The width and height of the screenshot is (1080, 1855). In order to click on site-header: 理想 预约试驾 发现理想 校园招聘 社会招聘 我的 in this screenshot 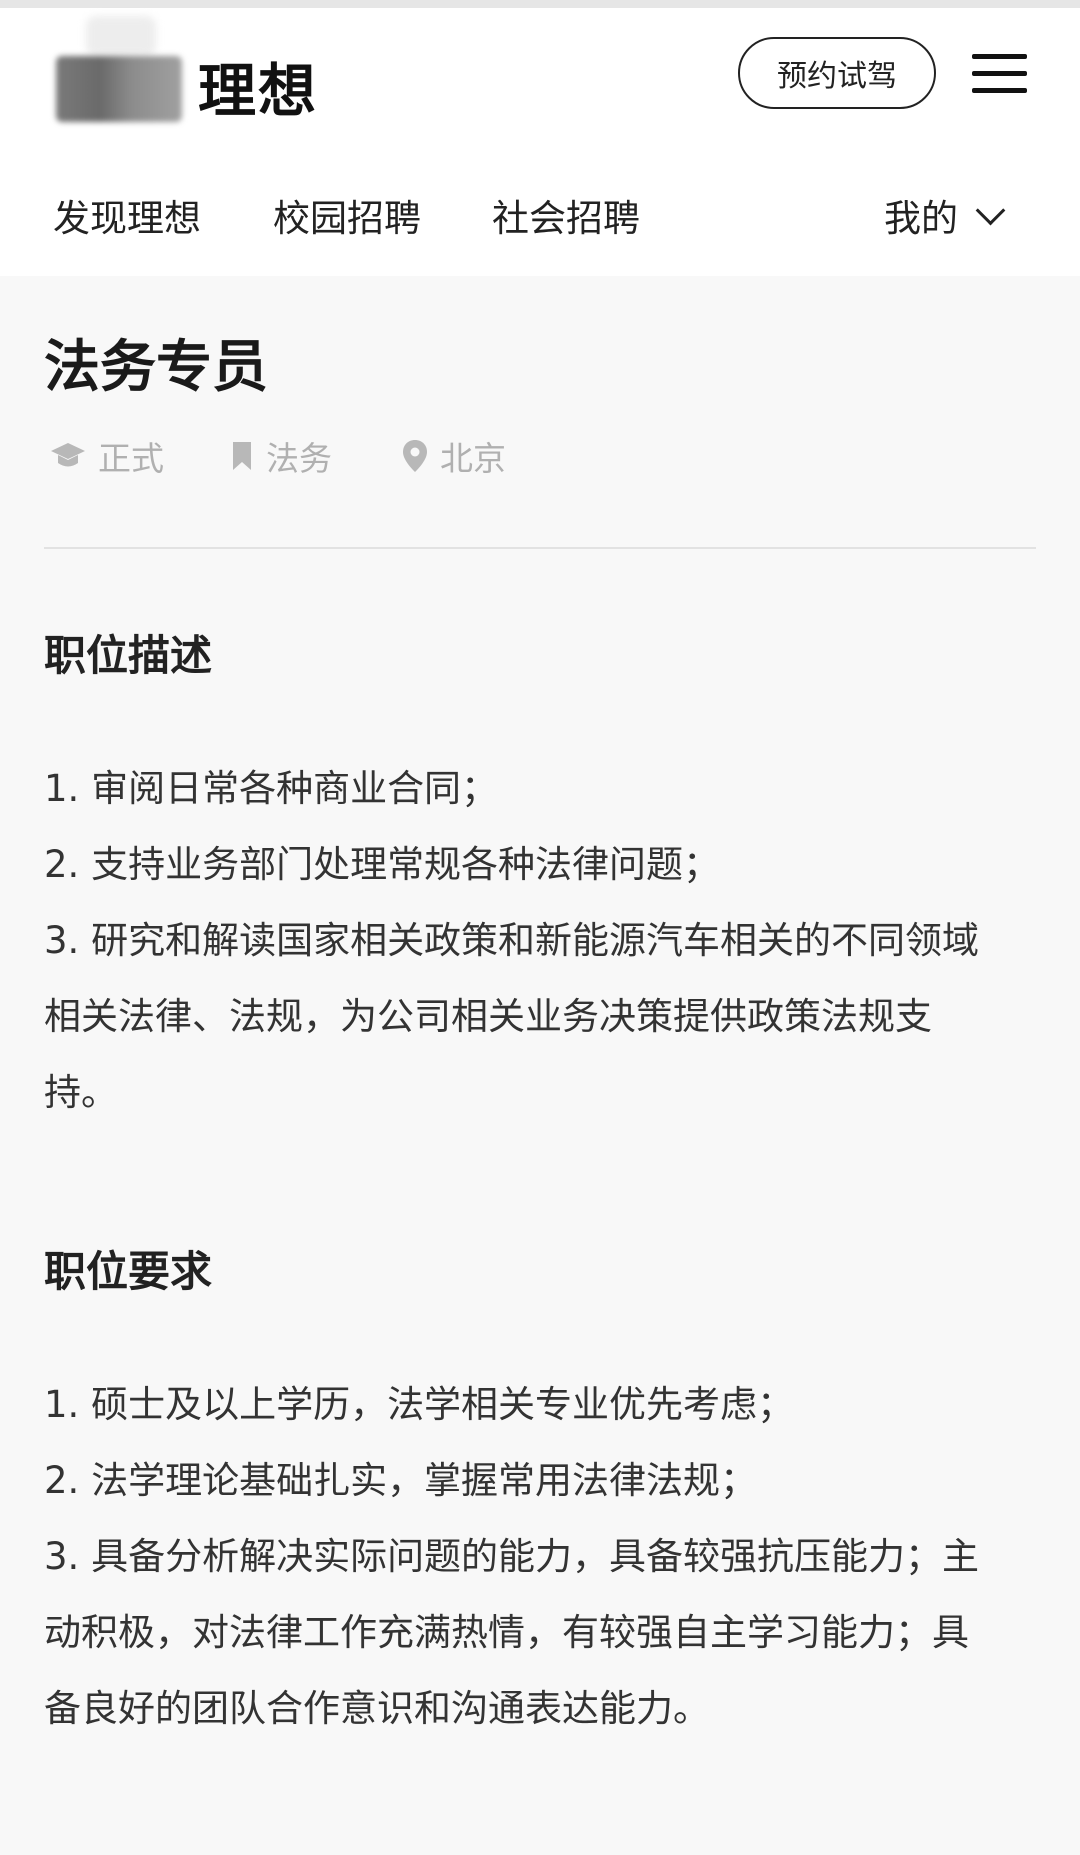, I will do `click(540, 142)`.